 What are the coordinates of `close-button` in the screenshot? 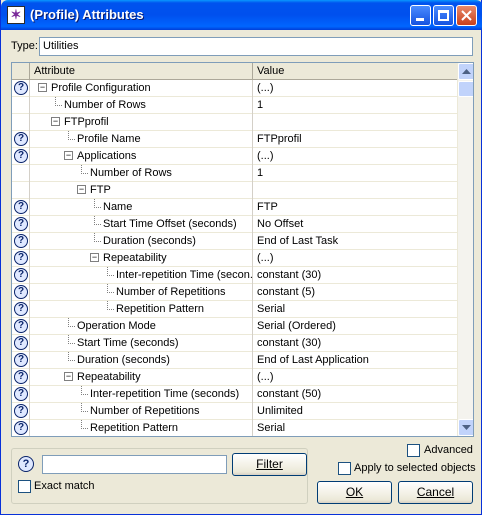 It's located at (466, 15).